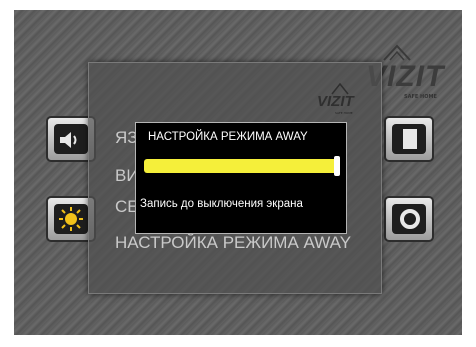 This screenshot has height=347, width=476. What do you see at coordinates (344, 113) in the screenshot?
I see `panel-logo-tagline: SAFE HOME` at bounding box center [344, 113].